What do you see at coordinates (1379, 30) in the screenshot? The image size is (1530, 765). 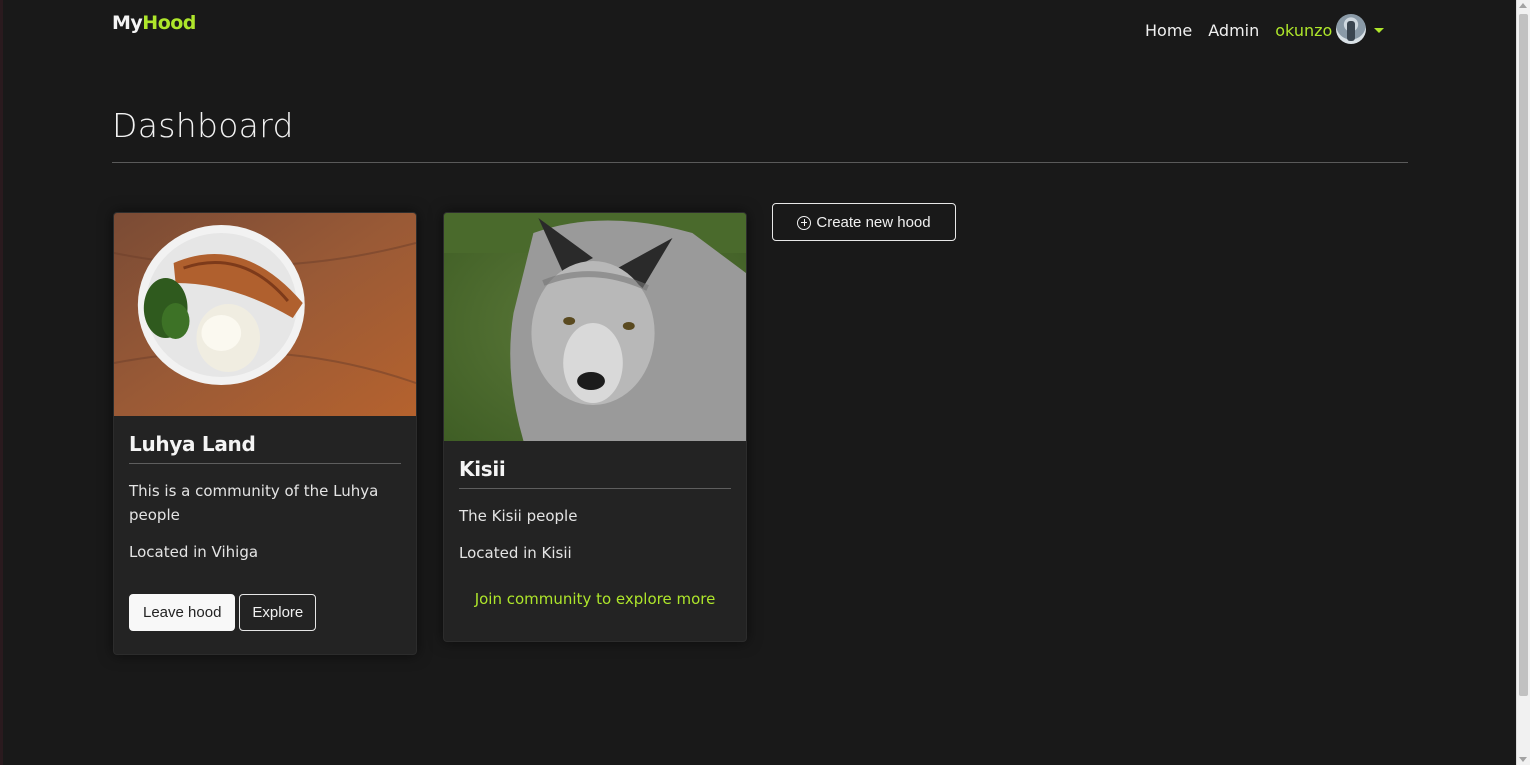 I see `chevron-down-icon` at bounding box center [1379, 30].